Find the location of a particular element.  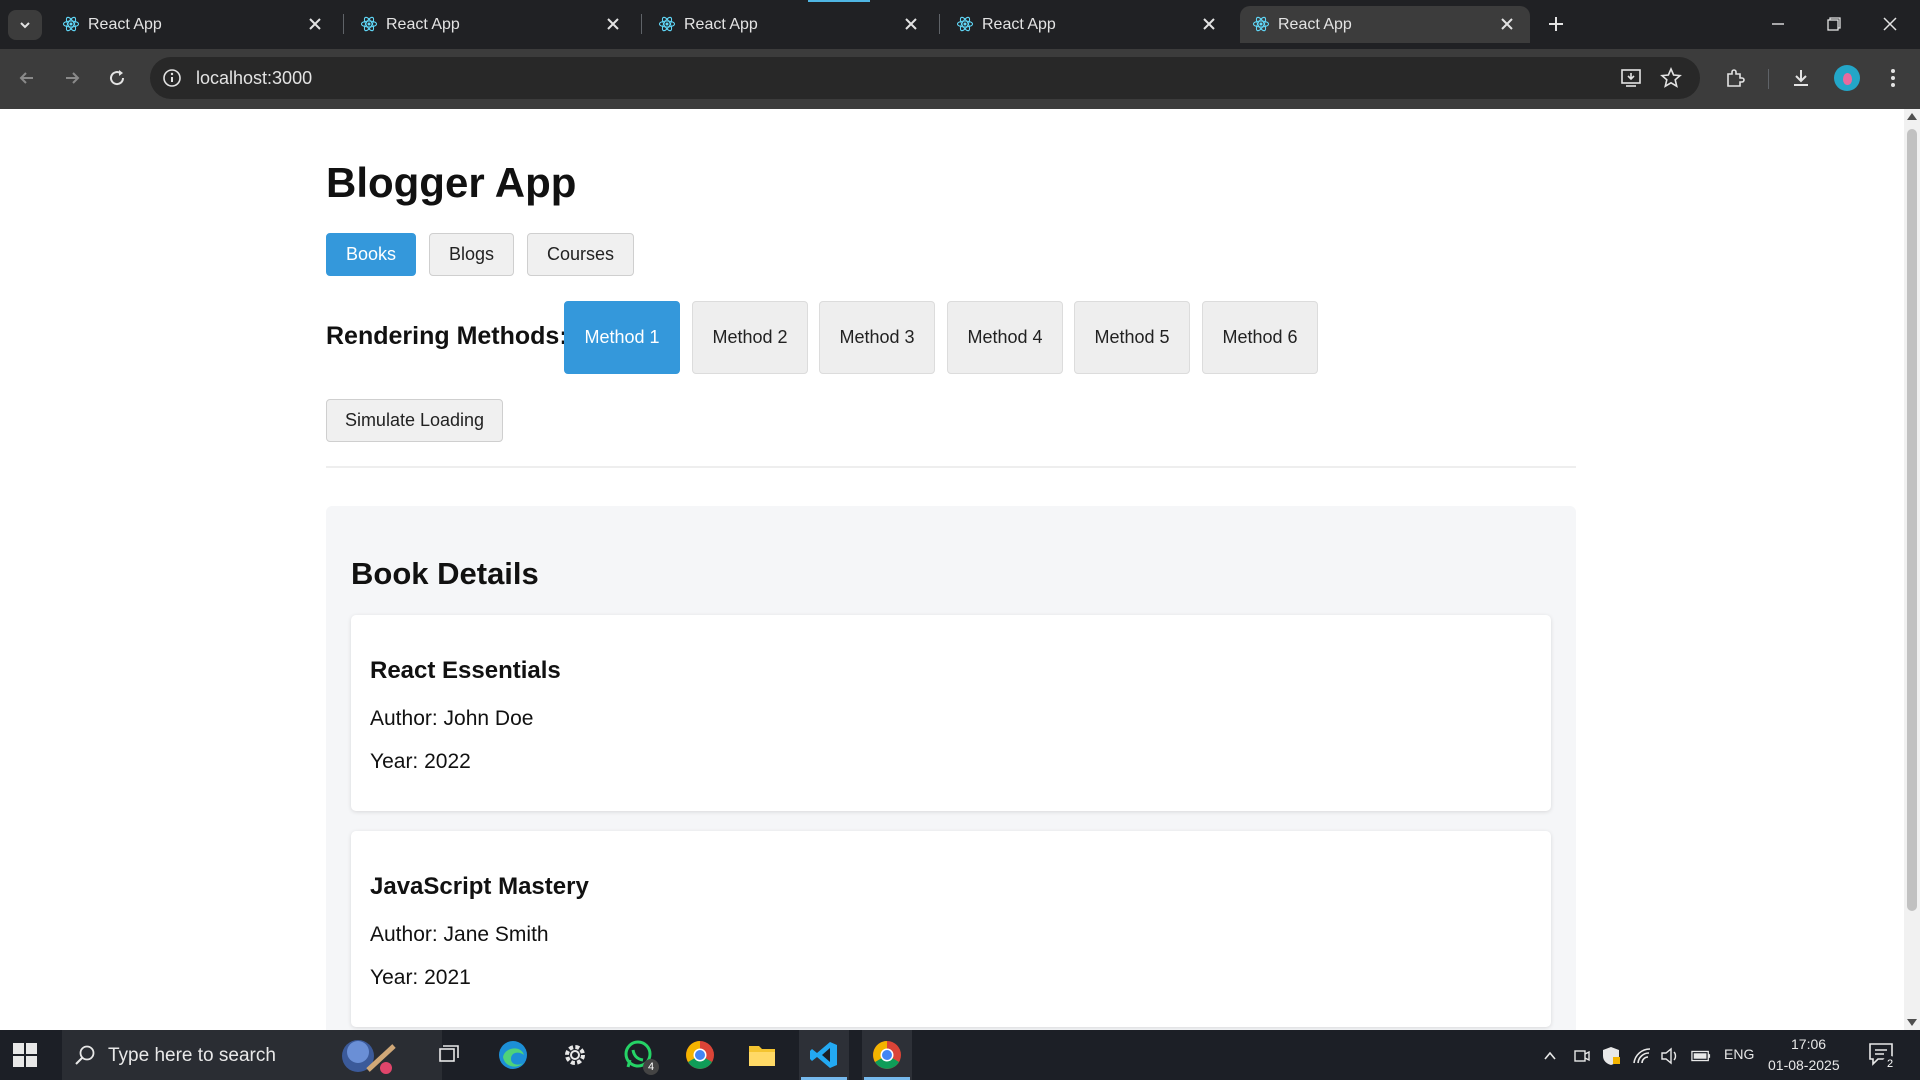

page-scrollbar is located at coordinates (1912, 569).